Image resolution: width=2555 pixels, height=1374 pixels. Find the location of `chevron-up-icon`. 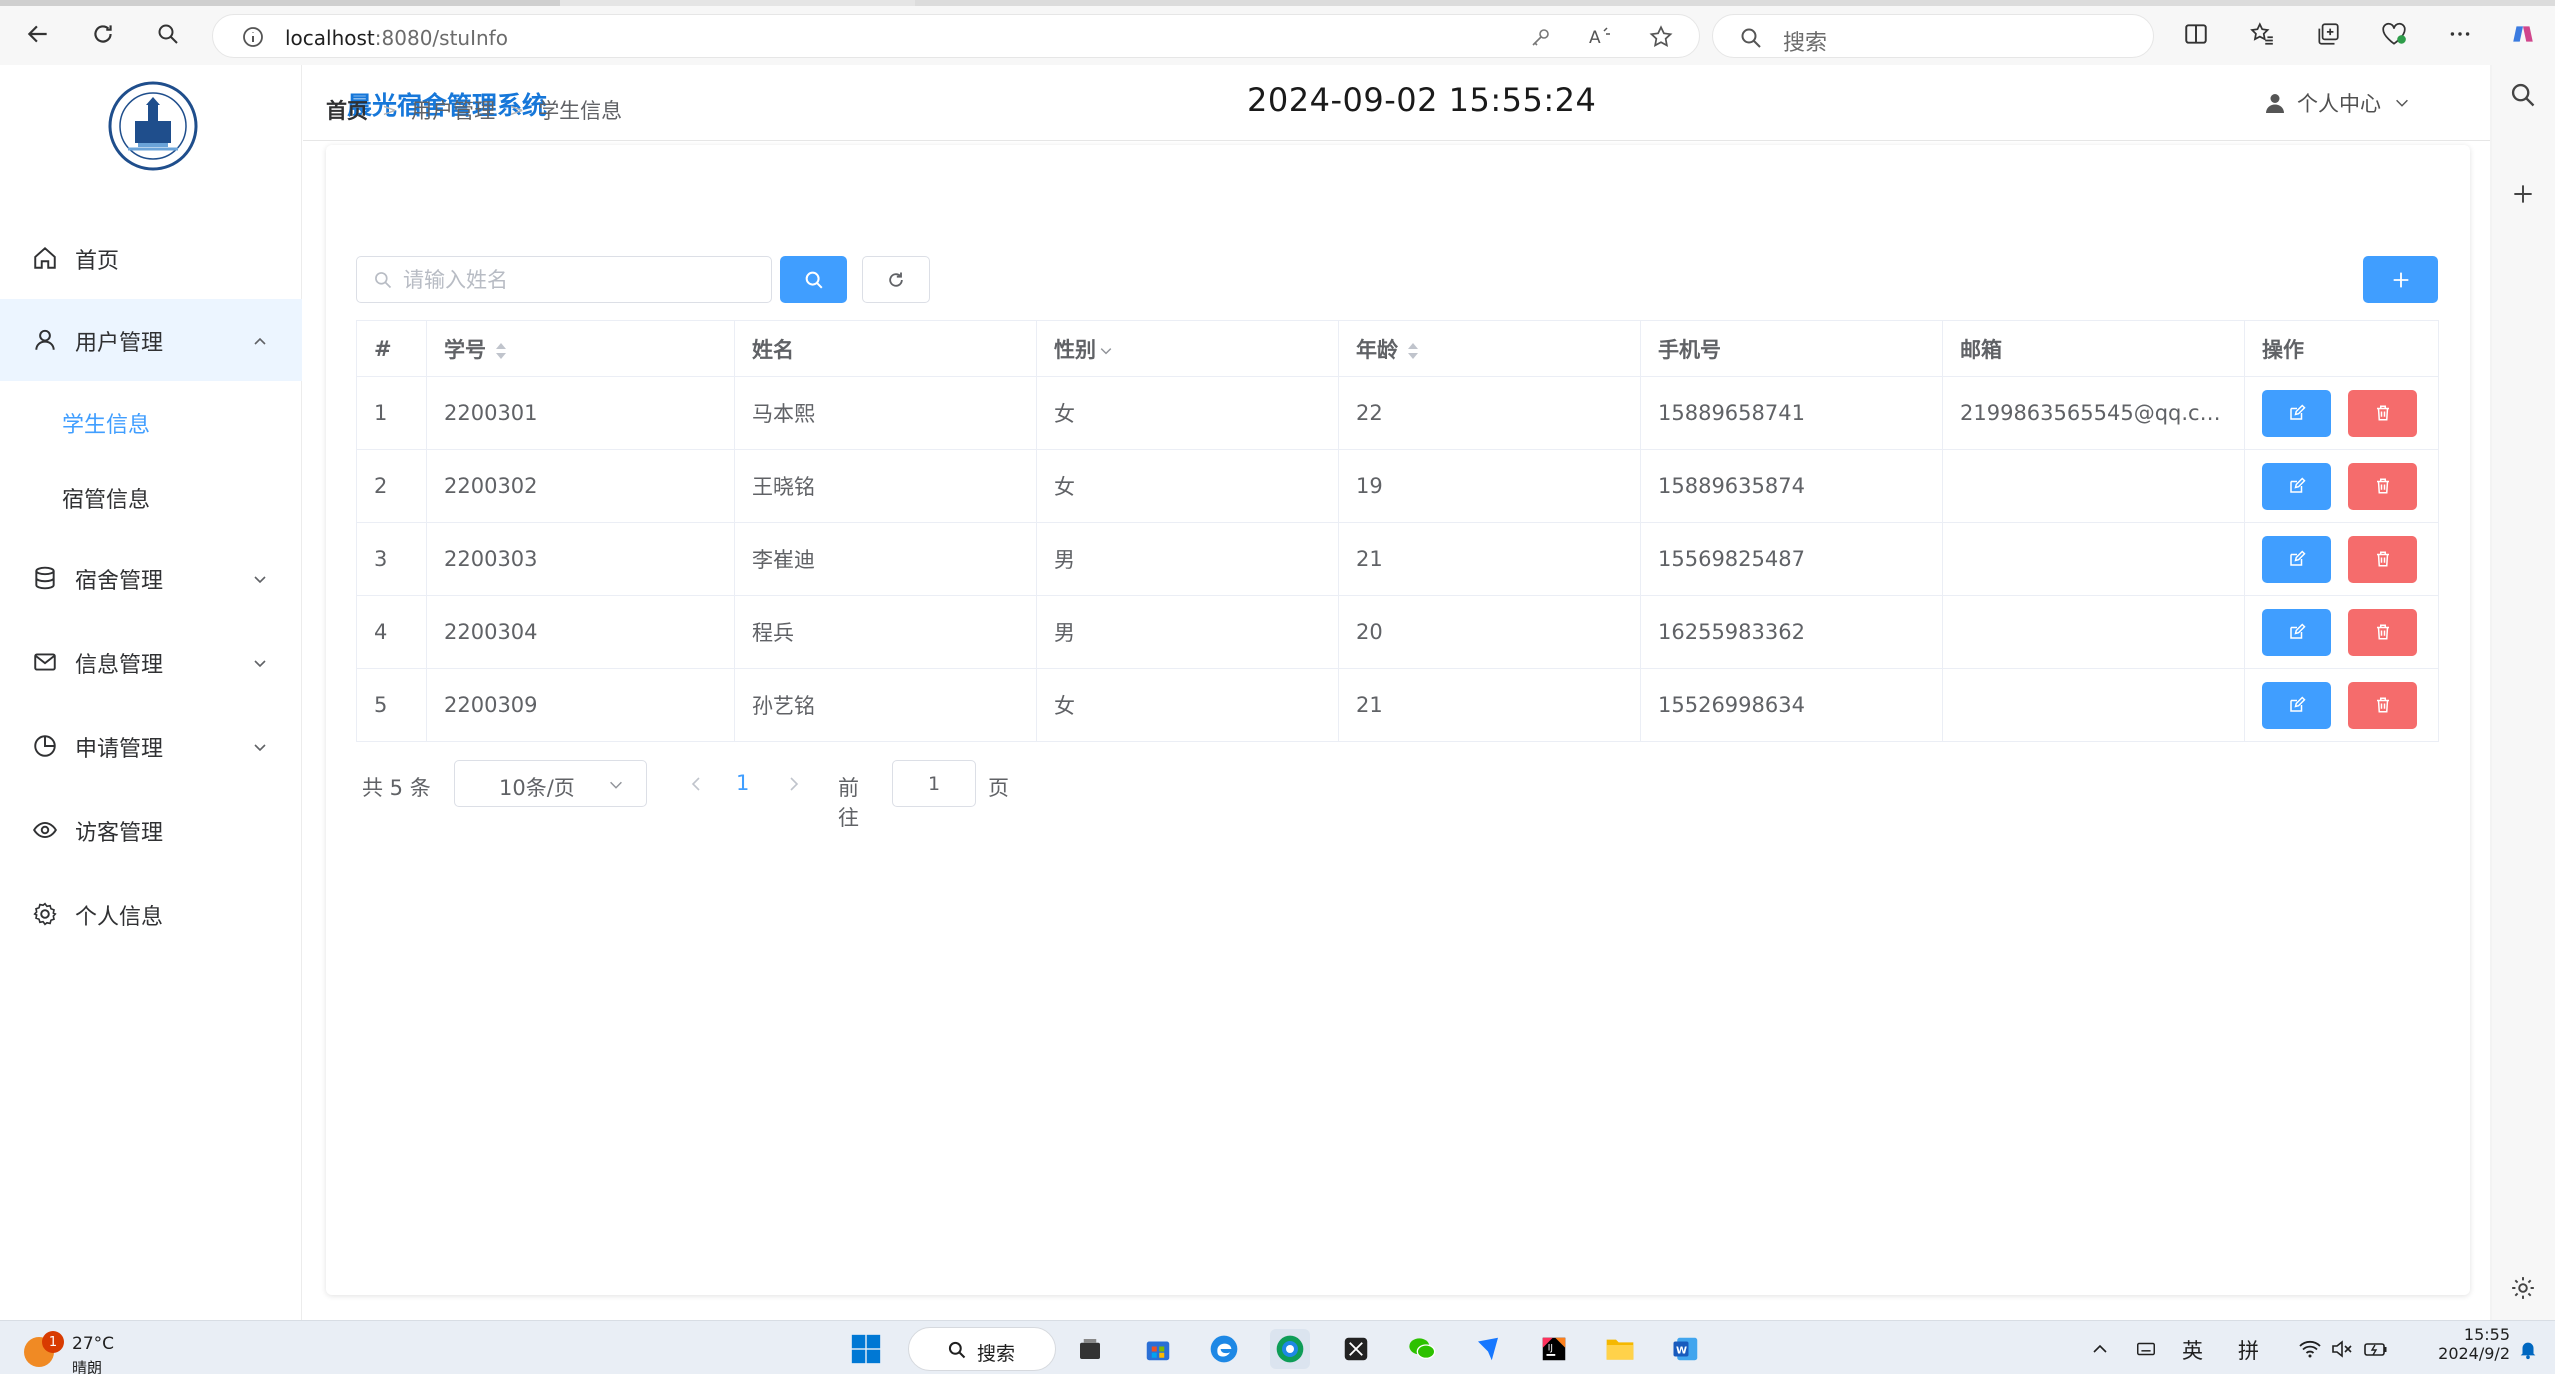

chevron-up-icon is located at coordinates (260, 341).